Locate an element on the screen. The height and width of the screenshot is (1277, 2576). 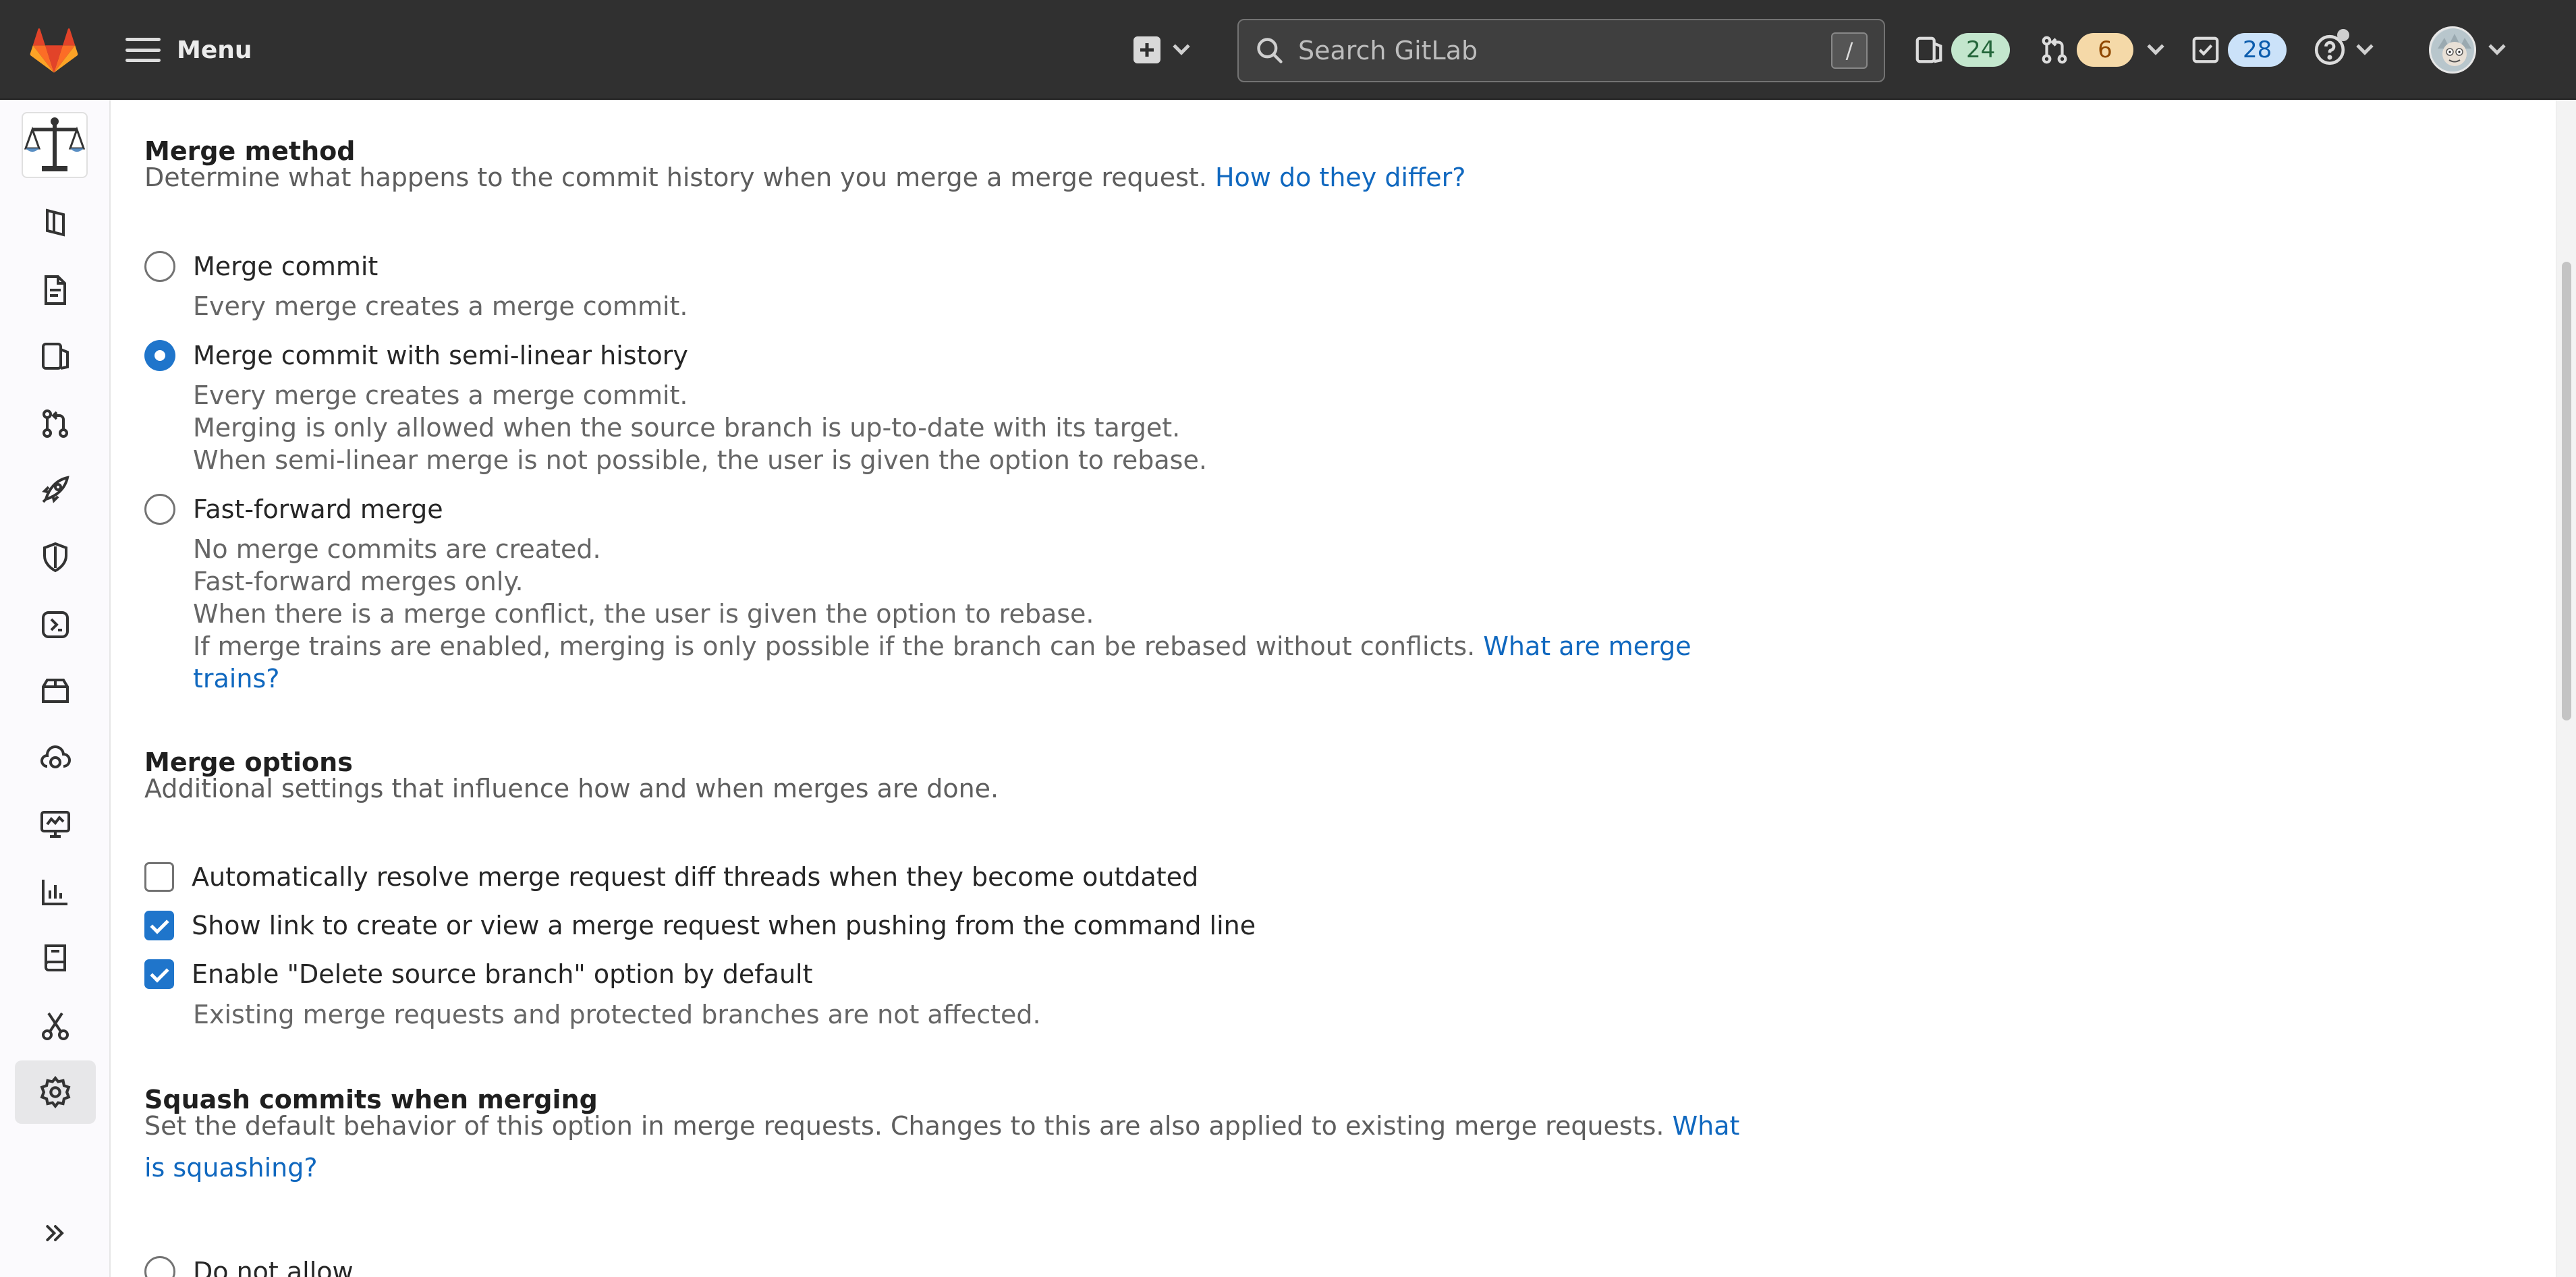
book-icon is located at coordinates (55, 957).